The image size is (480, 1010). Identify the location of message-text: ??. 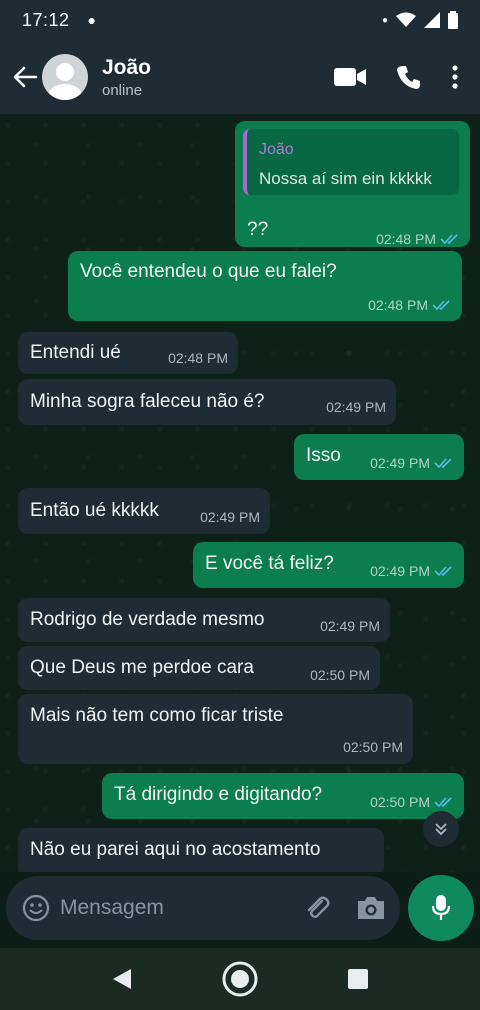
(258, 229).